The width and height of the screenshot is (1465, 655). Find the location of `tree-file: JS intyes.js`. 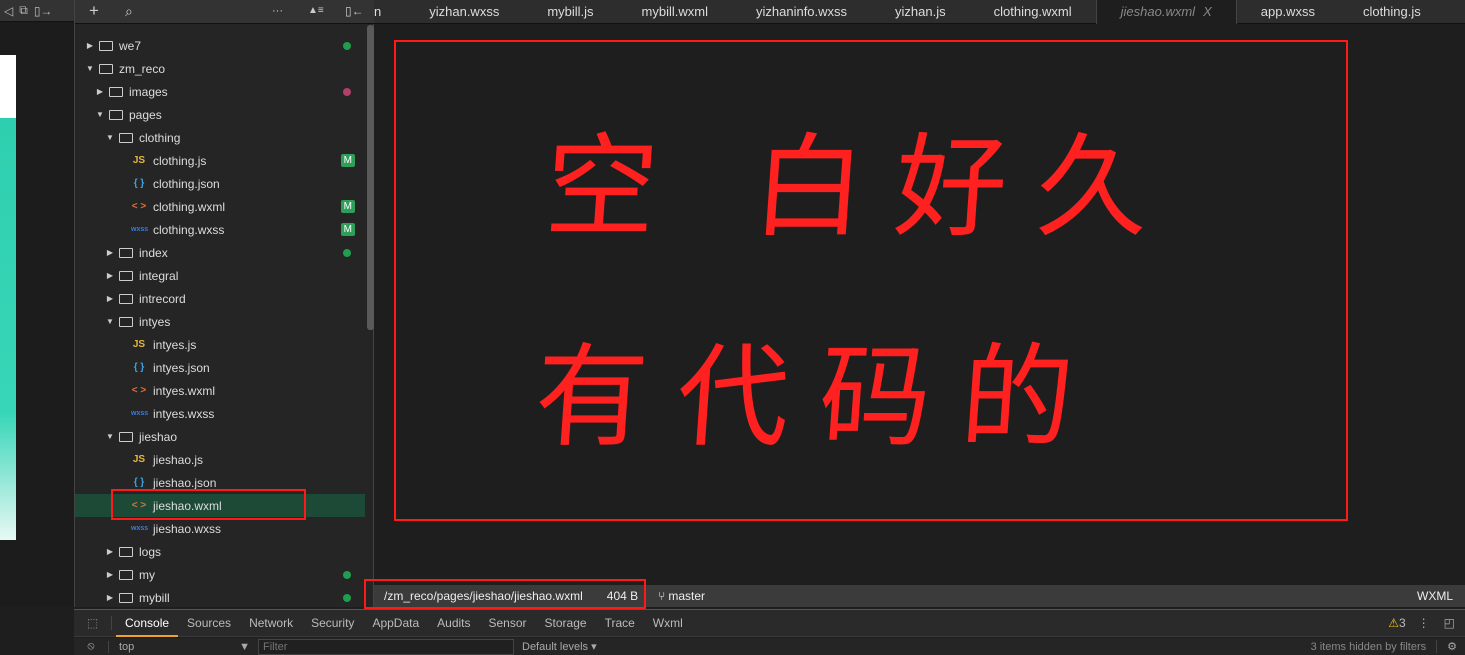

tree-file: JS intyes.js is located at coordinates (220, 344).